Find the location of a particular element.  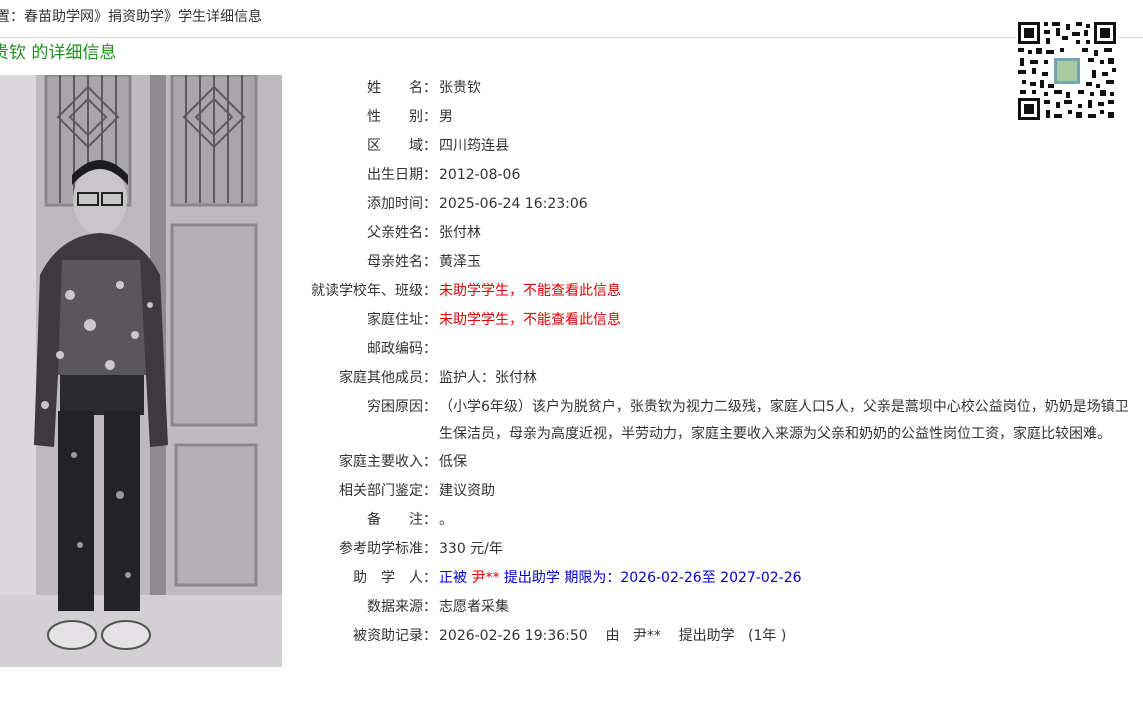

field-label: 姓 名： is located at coordinates (402, 88).